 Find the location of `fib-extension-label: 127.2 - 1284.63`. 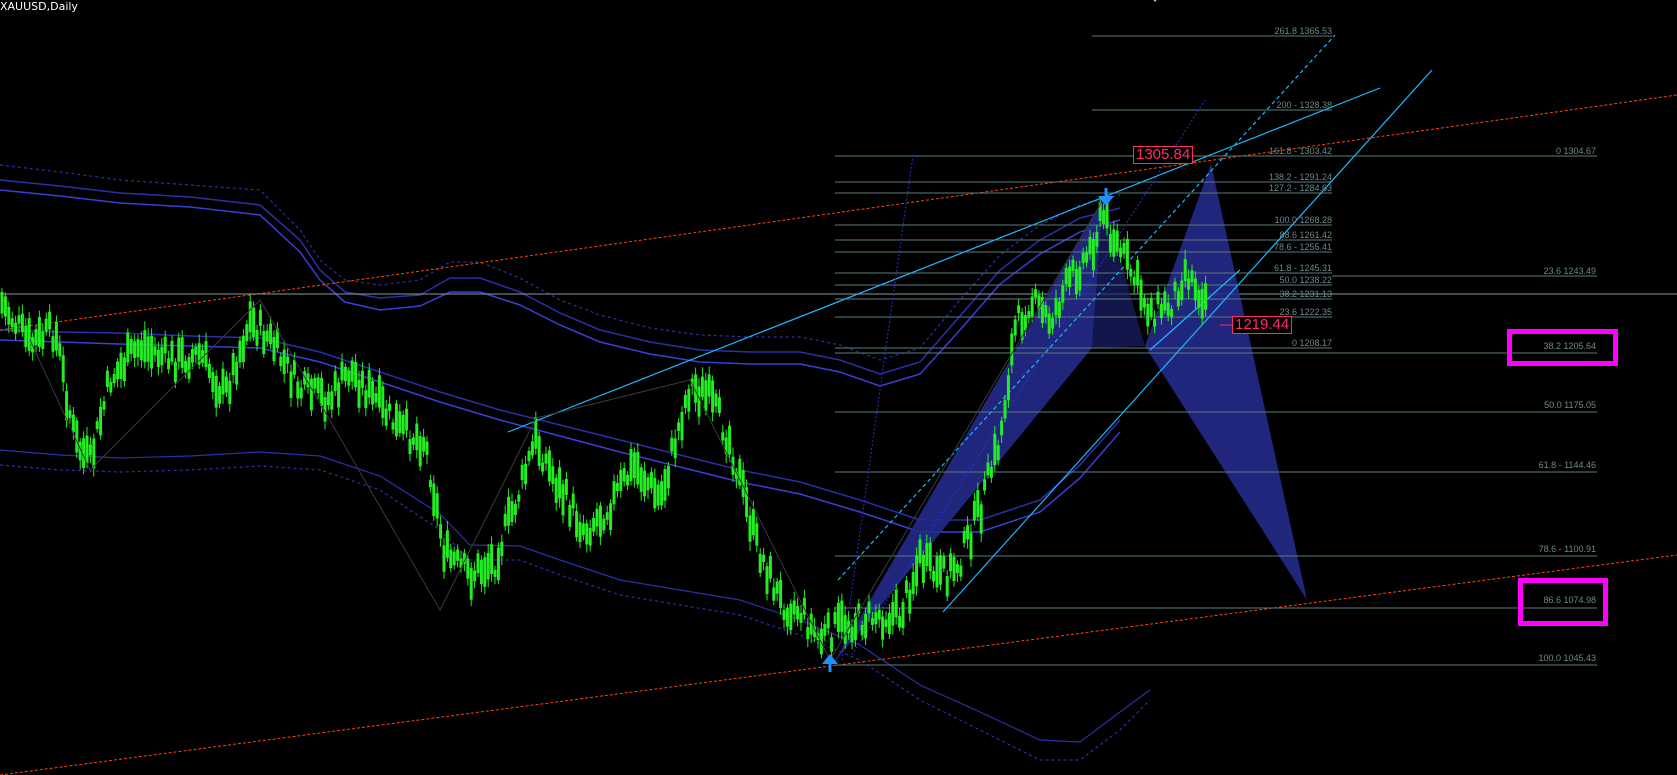

fib-extension-label: 127.2 - 1284.63 is located at coordinates (1300, 188).